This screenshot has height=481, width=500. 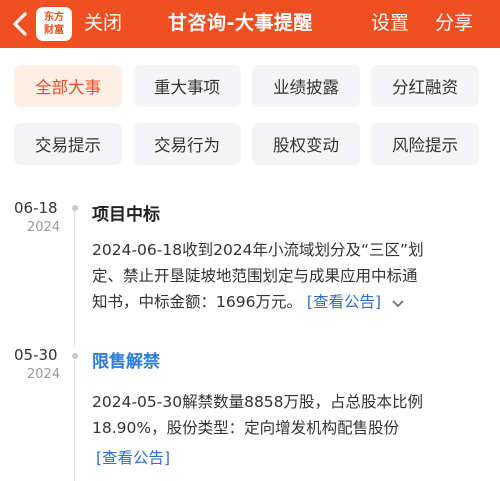 I want to click on back-arrow-icon, so click(x=21, y=24).